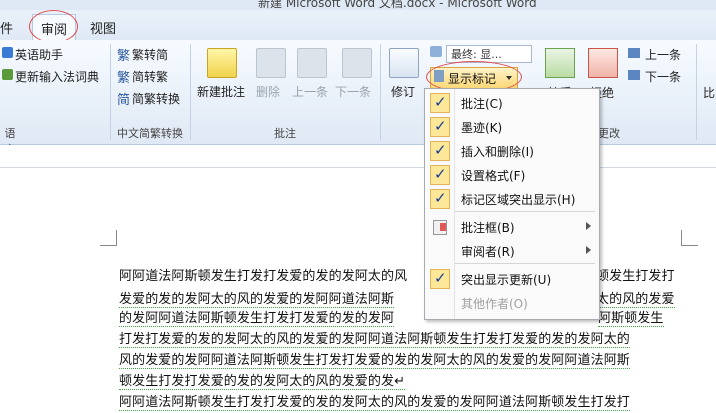  What do you see at coordinates (631, 317) in the screenshot?
I see `doc-line-fragment: 阿斯顿发生` at bounding box center [631, 317].